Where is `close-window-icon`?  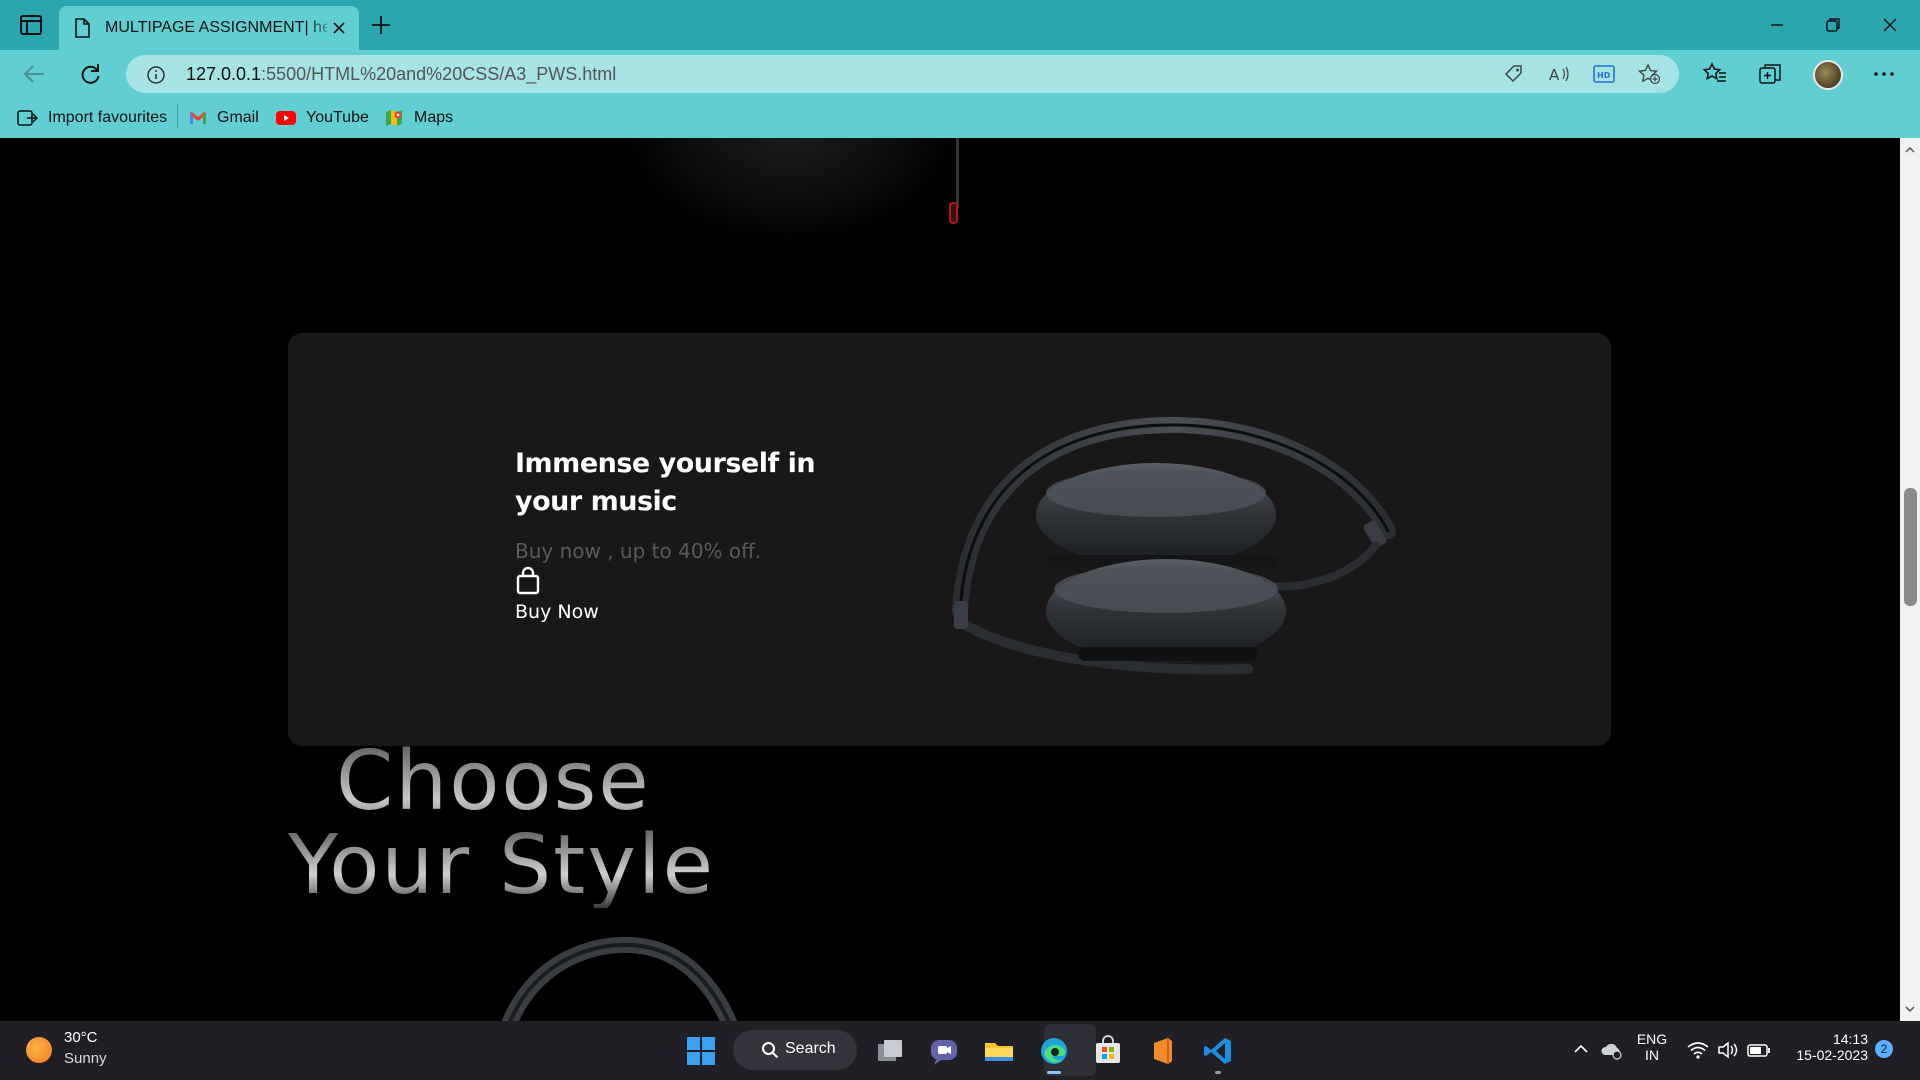 close-window-icon is located at coordinates (1890, 25).